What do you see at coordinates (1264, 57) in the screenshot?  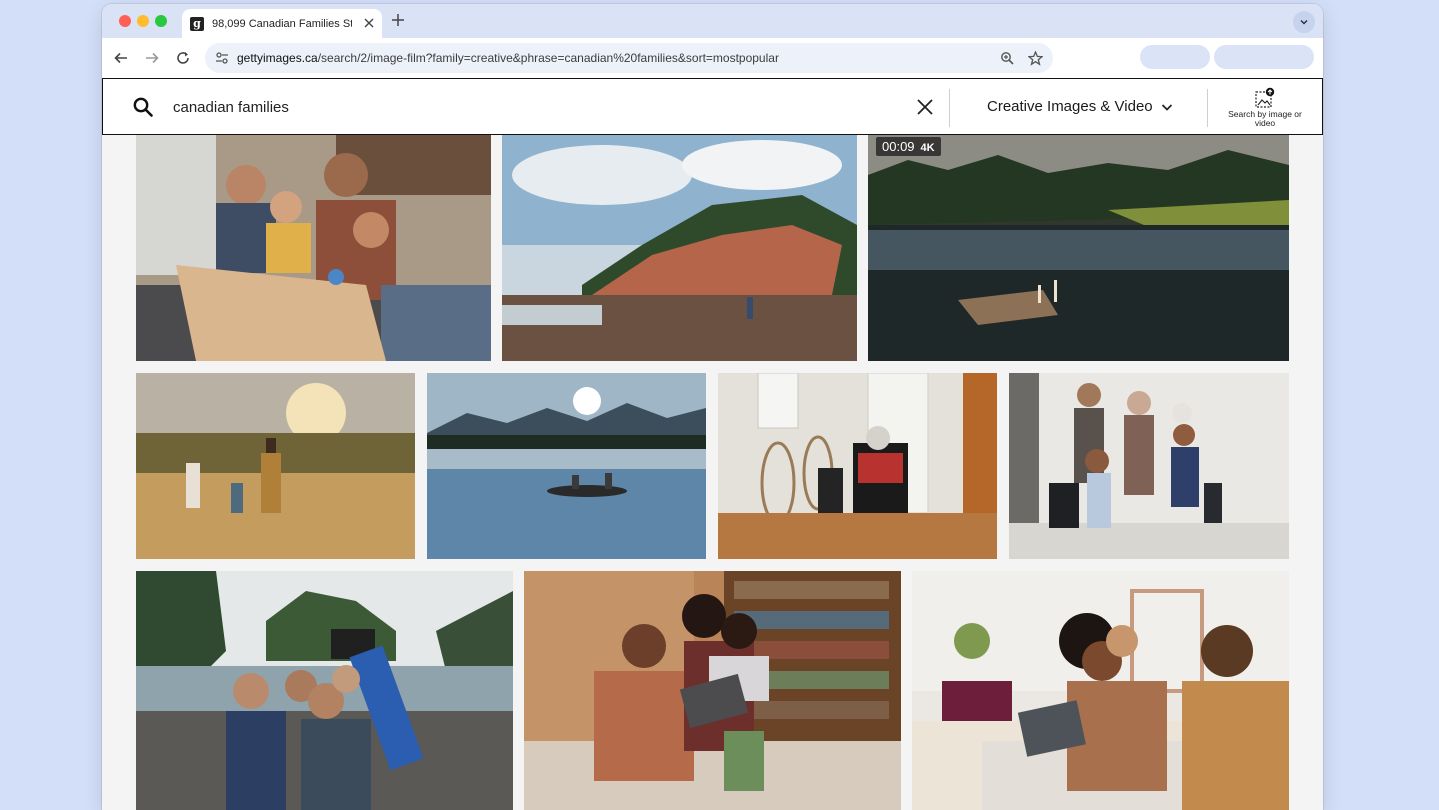 I see `extension-chip` at bounding box center [1264, 57].